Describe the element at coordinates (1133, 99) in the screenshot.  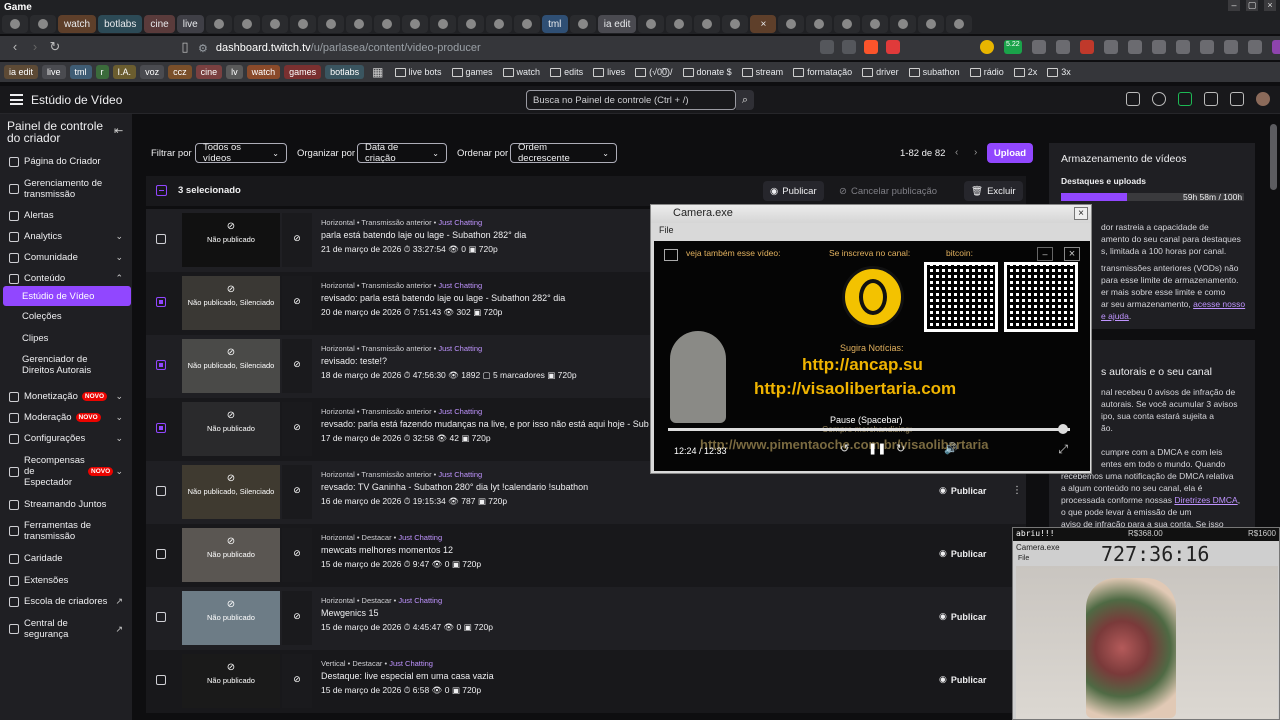
I see `whispers-icon` at that location.